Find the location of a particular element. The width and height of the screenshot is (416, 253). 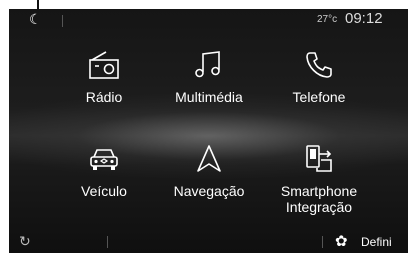

menu-label: Telefone is located at coordinates (319, 97).